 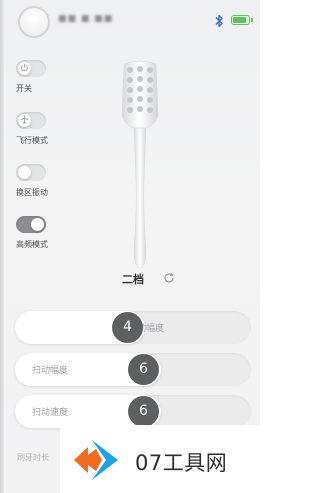 What do you see at coordinates (219, 21) in the screenshot?
I see `bluetooth-icon` at bounding box center [219, 21].